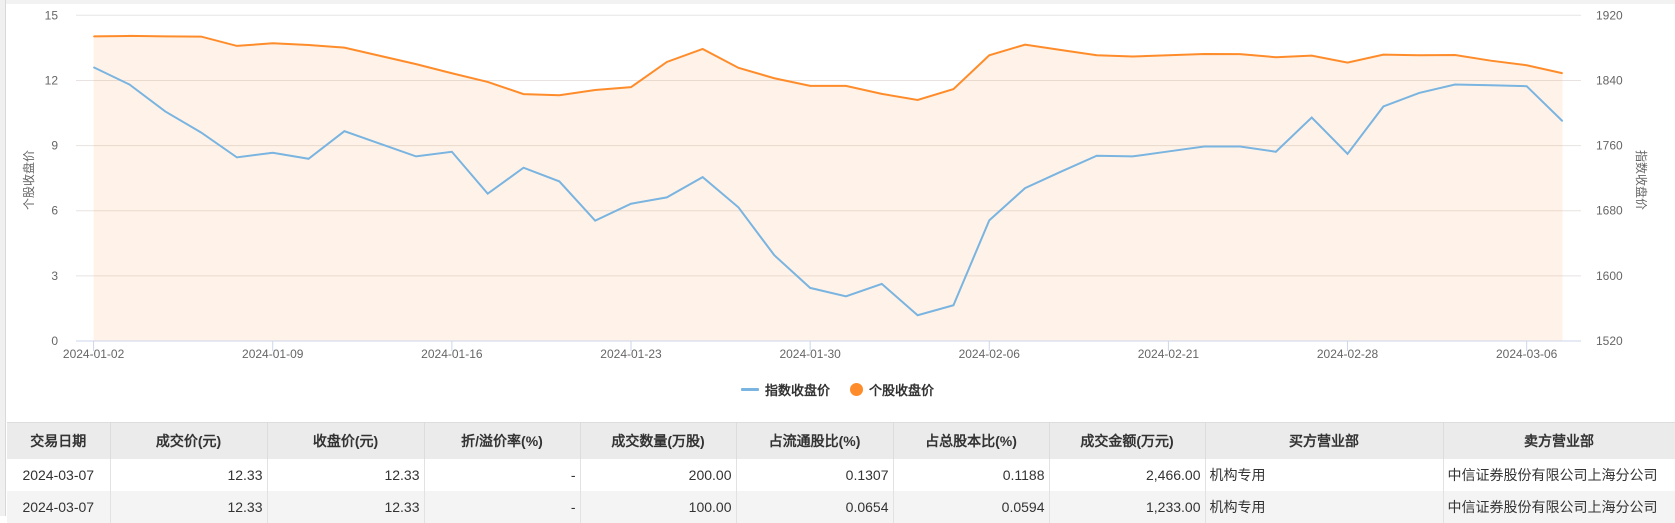 The height and width of the screenshot is (523, 1675). I want to click on right-axis-tick-label: 1840, so click(1609, 80).